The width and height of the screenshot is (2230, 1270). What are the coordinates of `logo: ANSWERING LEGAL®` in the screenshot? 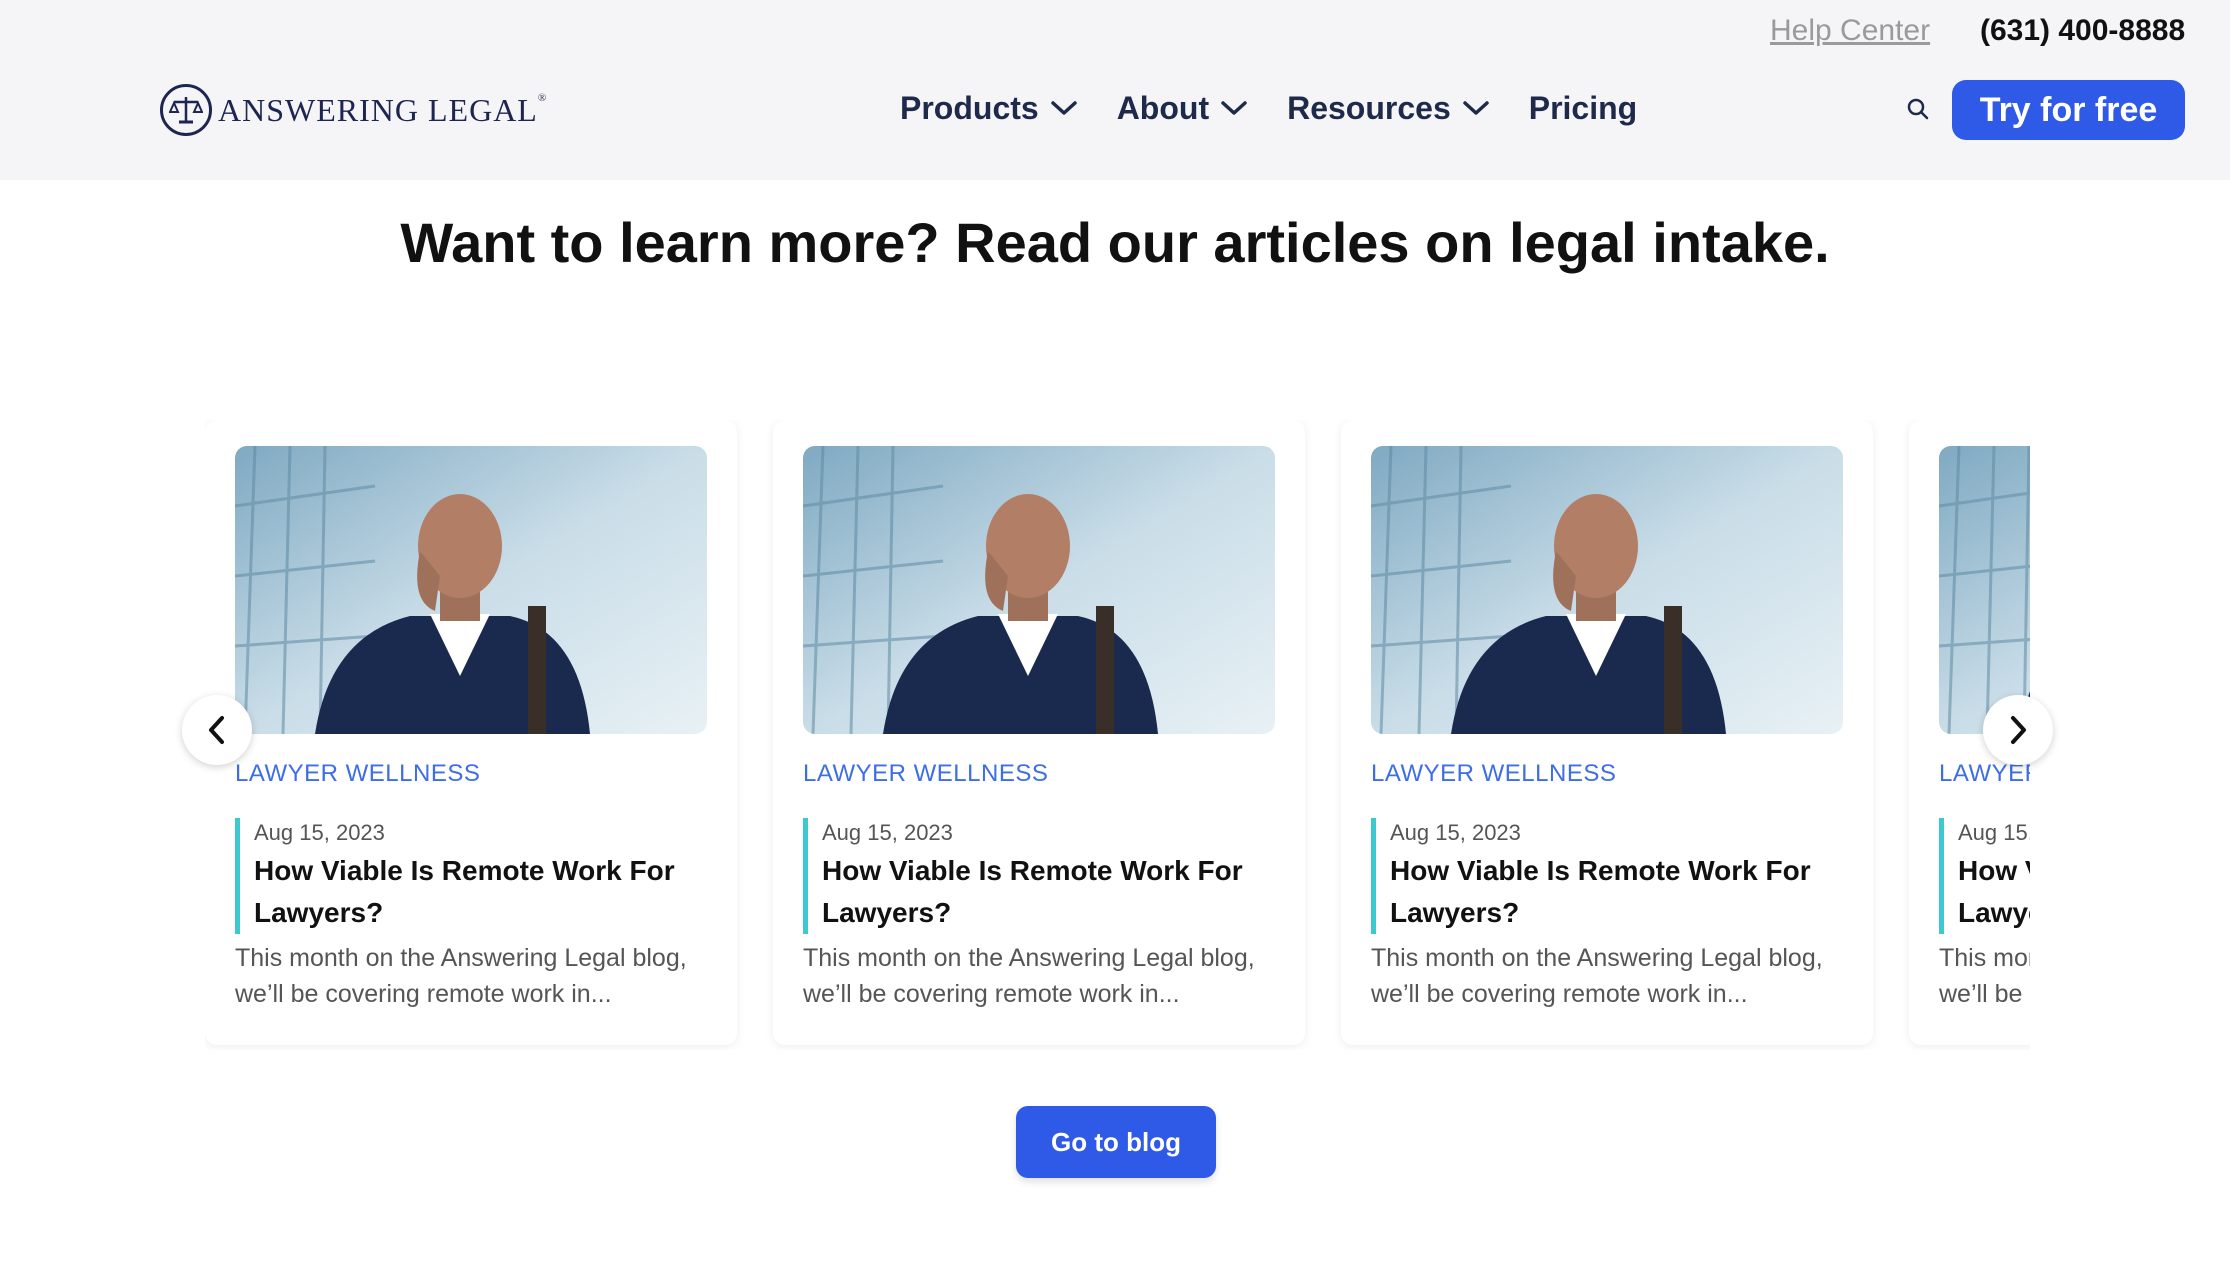 It's located at (353, 110).